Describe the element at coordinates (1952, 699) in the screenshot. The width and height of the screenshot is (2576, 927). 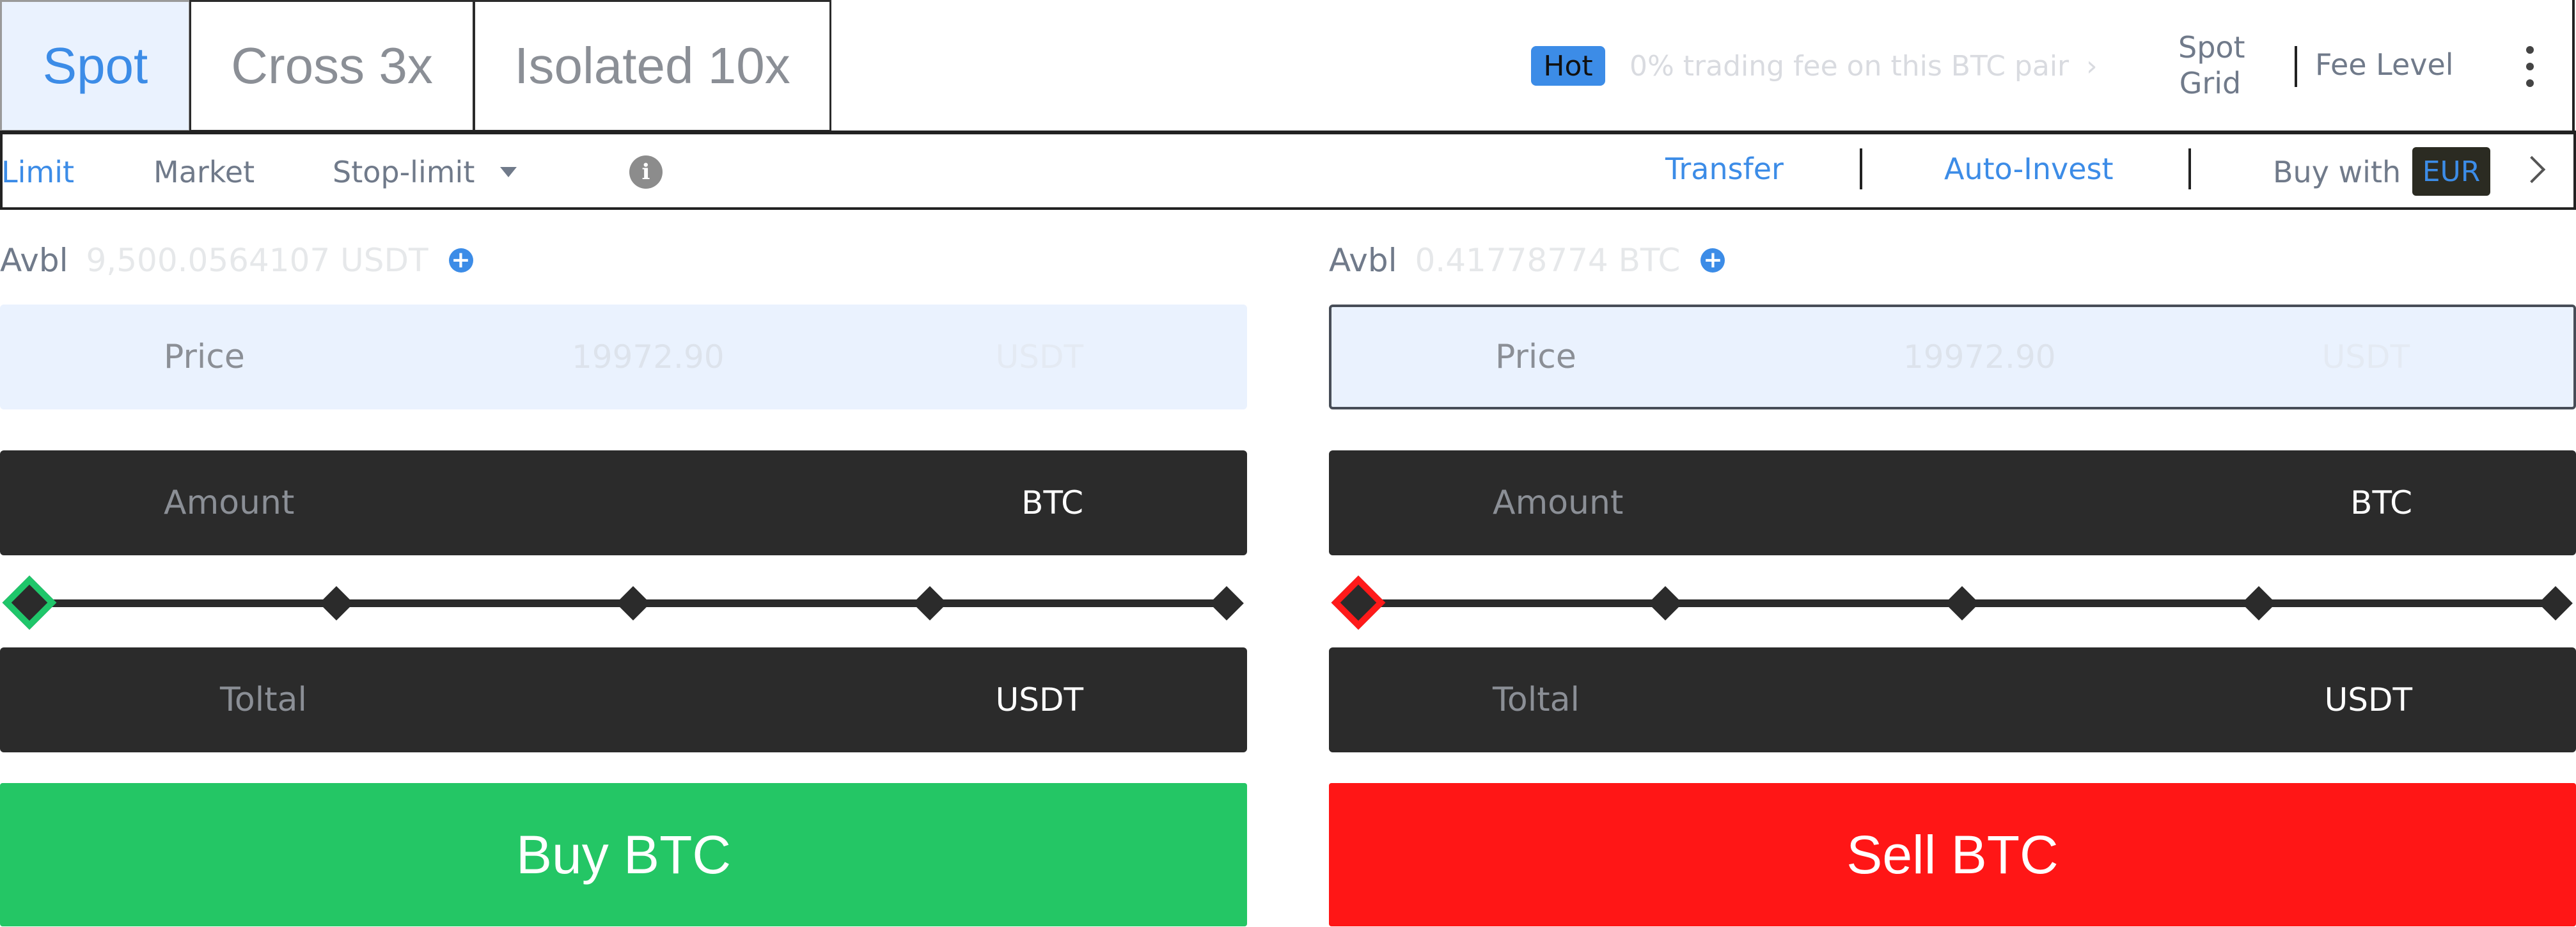
I see `sell-total-field: Toltal USDT` at that location.